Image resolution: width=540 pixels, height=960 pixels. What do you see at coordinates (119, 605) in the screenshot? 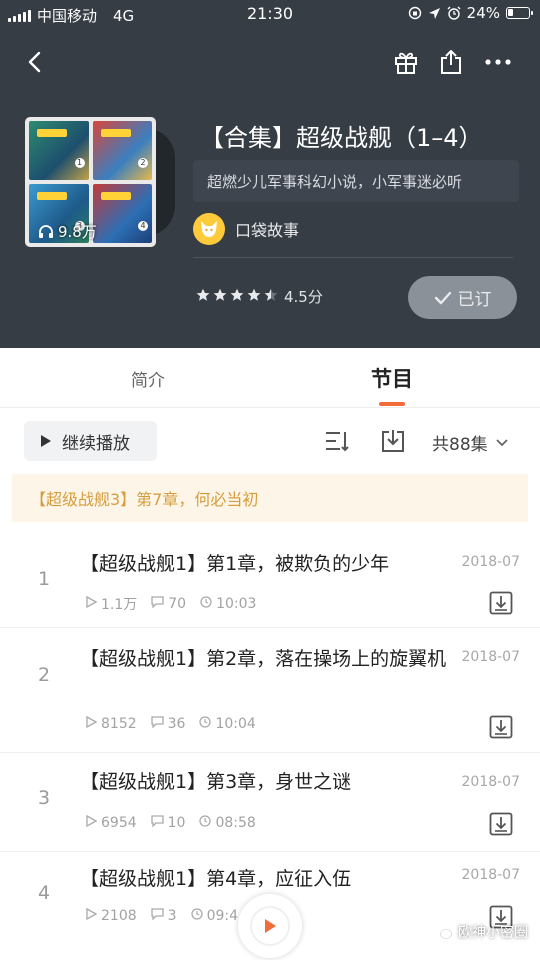
I see `episode-plays-value: 1.1万` at bounding box center [119, 605].